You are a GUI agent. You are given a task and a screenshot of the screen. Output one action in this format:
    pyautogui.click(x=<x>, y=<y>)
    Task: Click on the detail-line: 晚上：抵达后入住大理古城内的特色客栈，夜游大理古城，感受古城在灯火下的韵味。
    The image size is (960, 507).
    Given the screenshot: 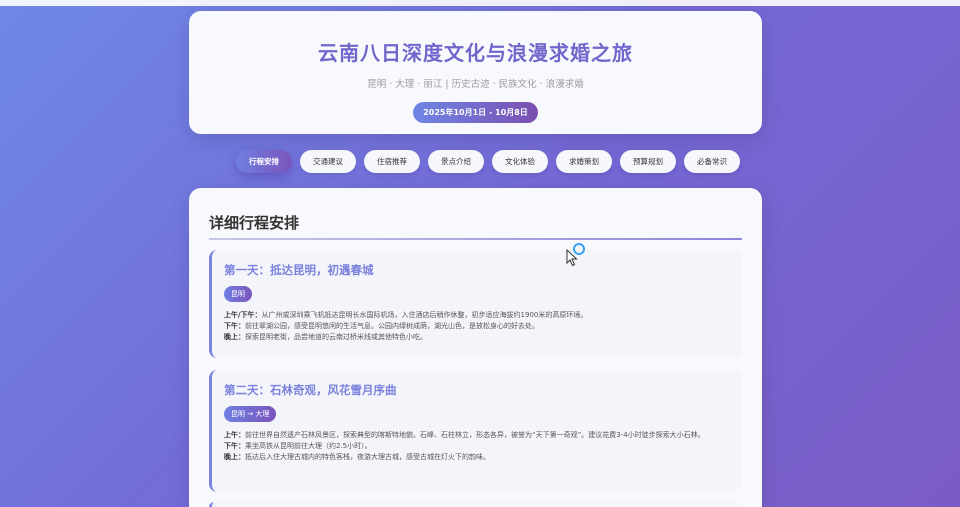 What is the action you would take?
    pyautogui.click(x=473, y=457)
    